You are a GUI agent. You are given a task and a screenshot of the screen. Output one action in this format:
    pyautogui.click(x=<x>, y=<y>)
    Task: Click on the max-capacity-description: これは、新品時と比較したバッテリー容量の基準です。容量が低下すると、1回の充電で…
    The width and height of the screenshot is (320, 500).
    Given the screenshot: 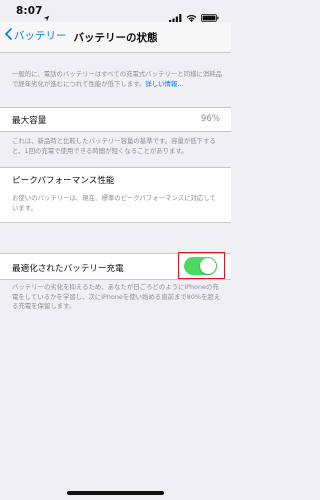 What is the action you would take?
    pyautogui.click(x=114, y=146)
    